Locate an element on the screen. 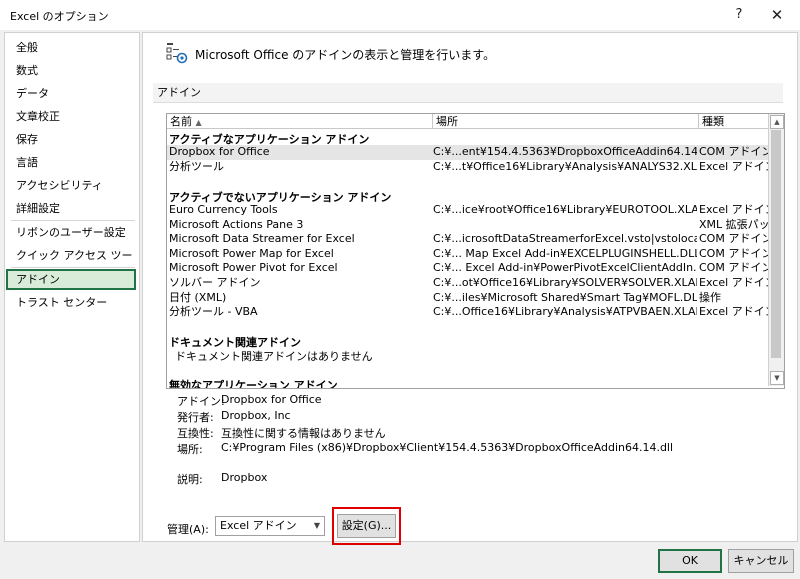 This screenshot has height=579, width=800. column-header-location: 場所 is located at coordinates (566, 121).